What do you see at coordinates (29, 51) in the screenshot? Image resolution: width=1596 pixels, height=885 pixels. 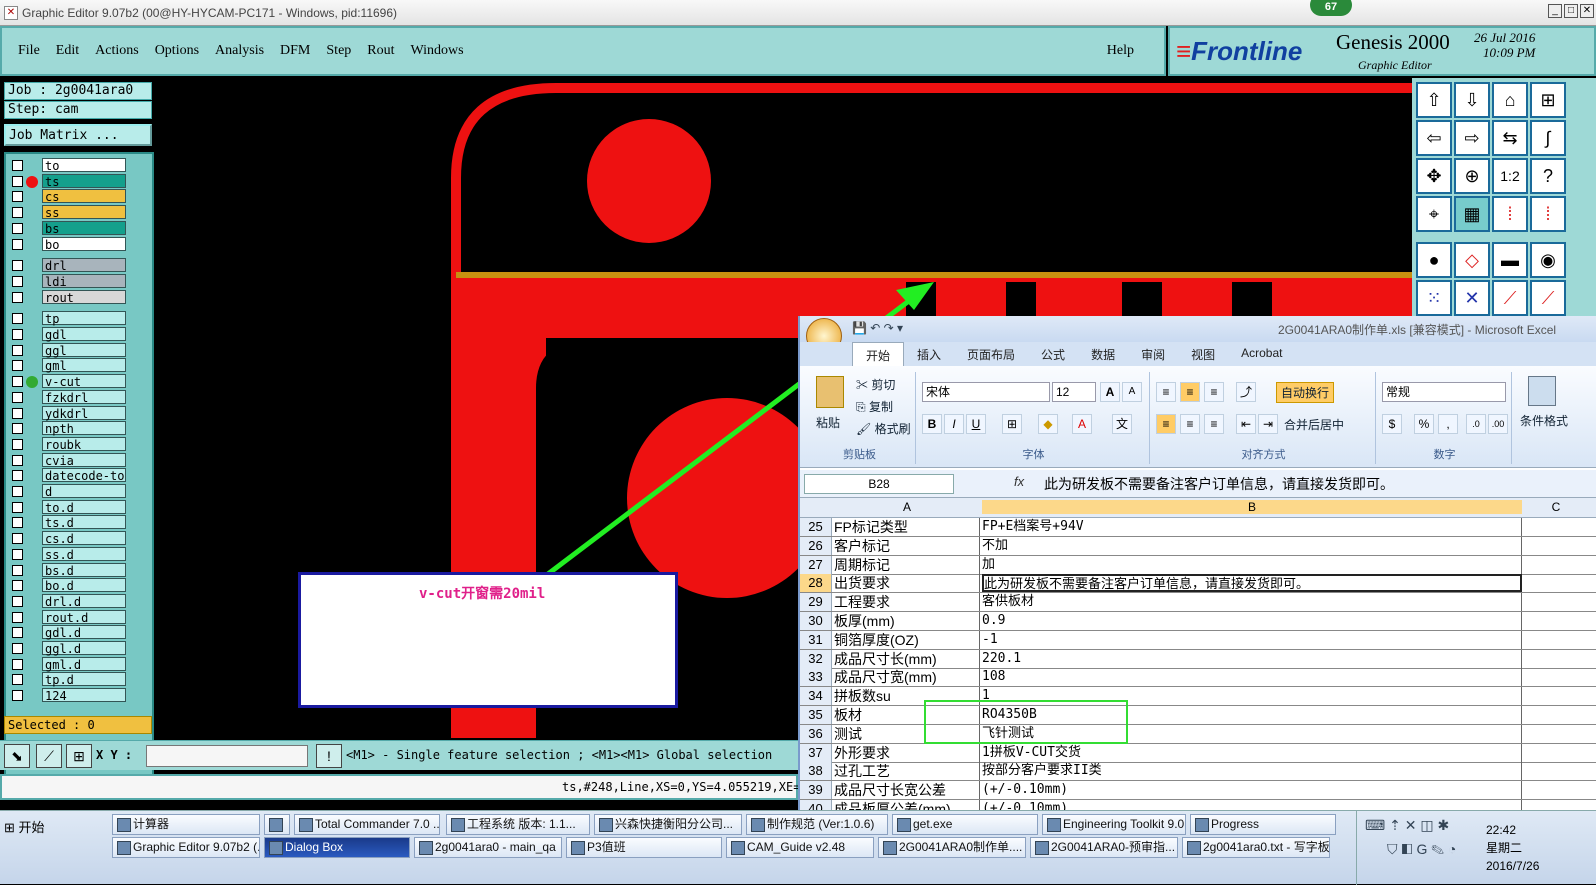 I see `menu-file: File` at bounding box center [29, 51].